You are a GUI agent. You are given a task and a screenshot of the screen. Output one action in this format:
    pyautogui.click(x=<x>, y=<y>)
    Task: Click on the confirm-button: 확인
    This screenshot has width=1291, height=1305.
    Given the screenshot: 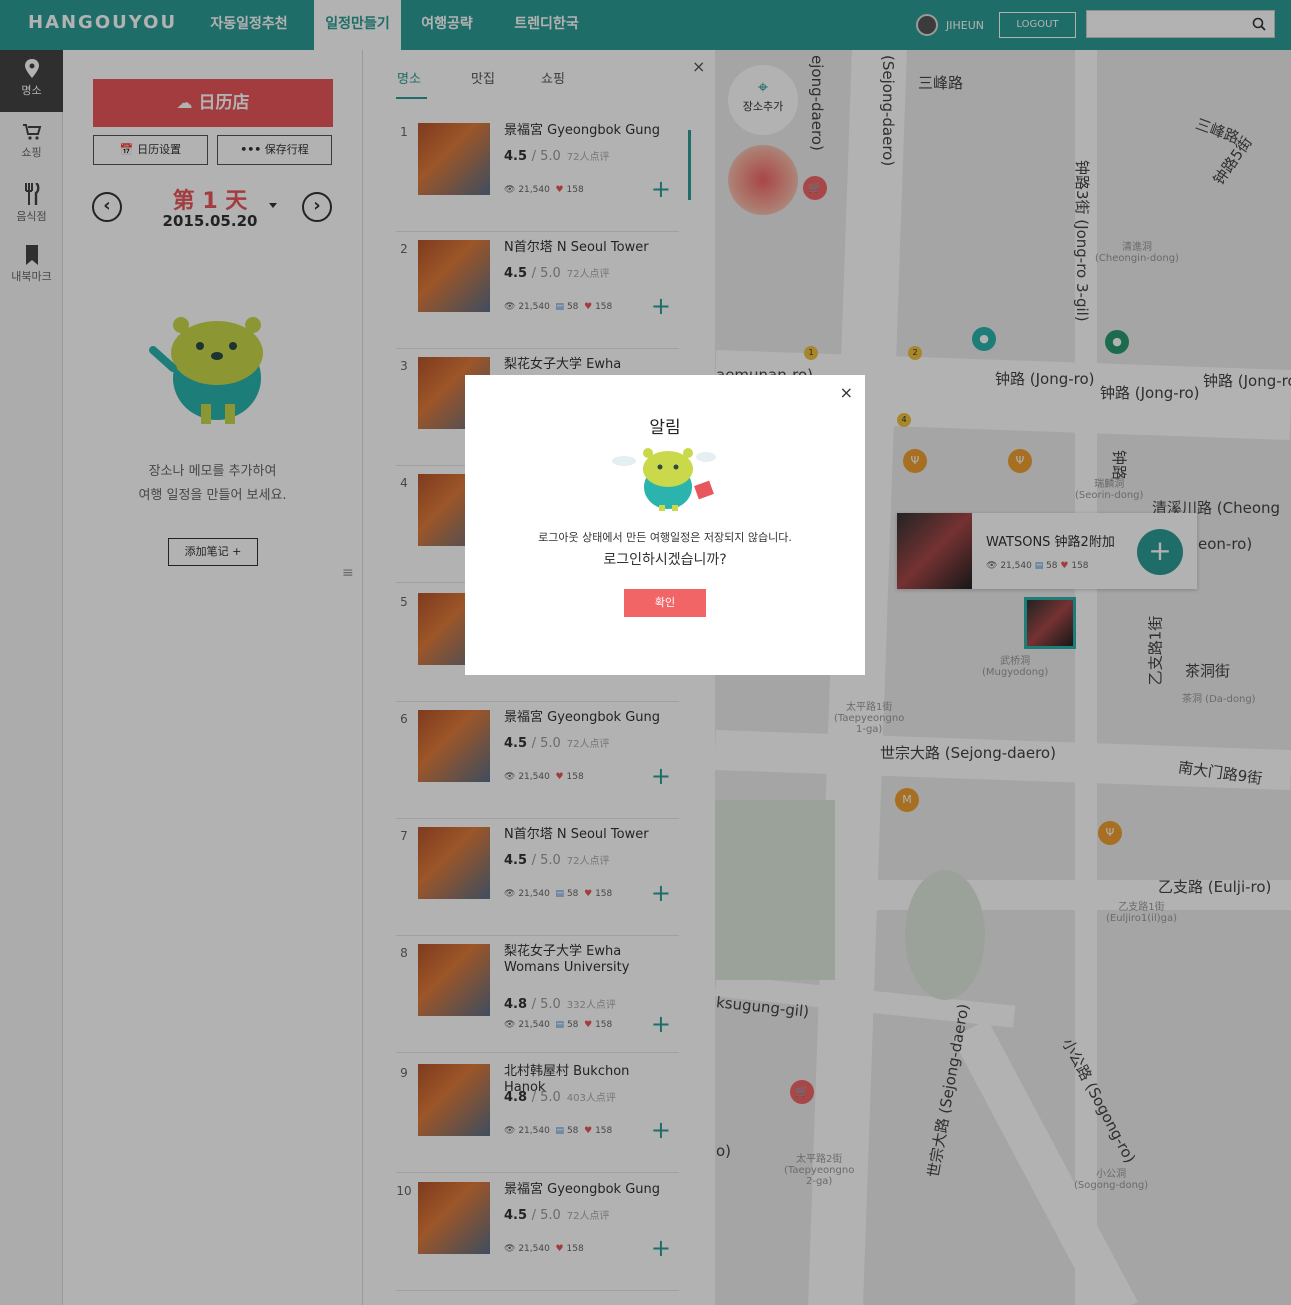 What is the action you would take?
    pyautogui.click(x=665, y=603)
    